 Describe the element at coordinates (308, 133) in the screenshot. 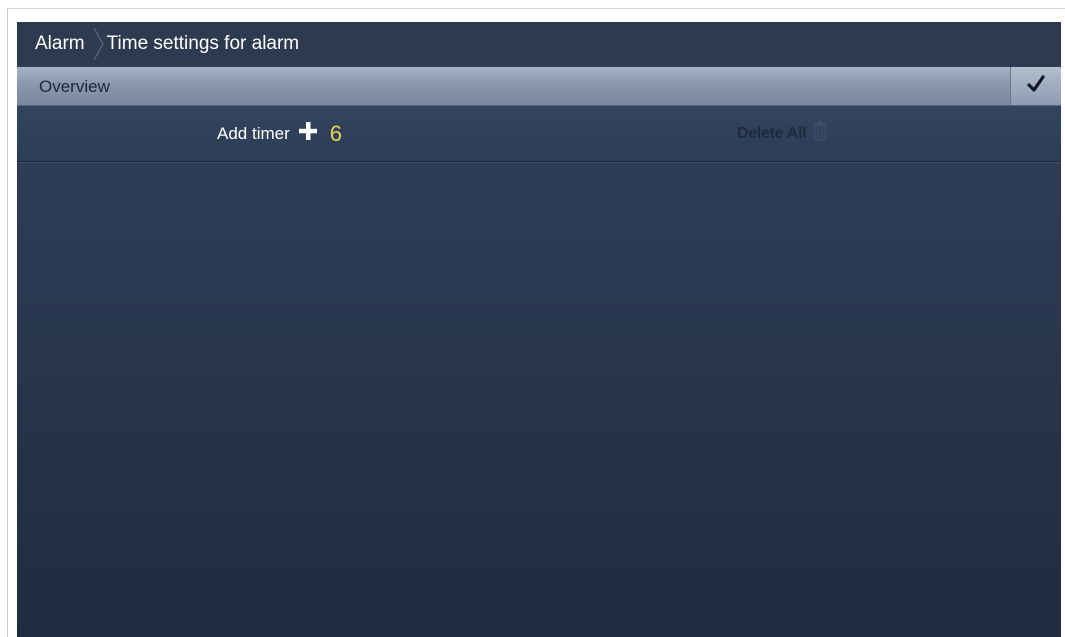

I see `plus-icon` at that location.